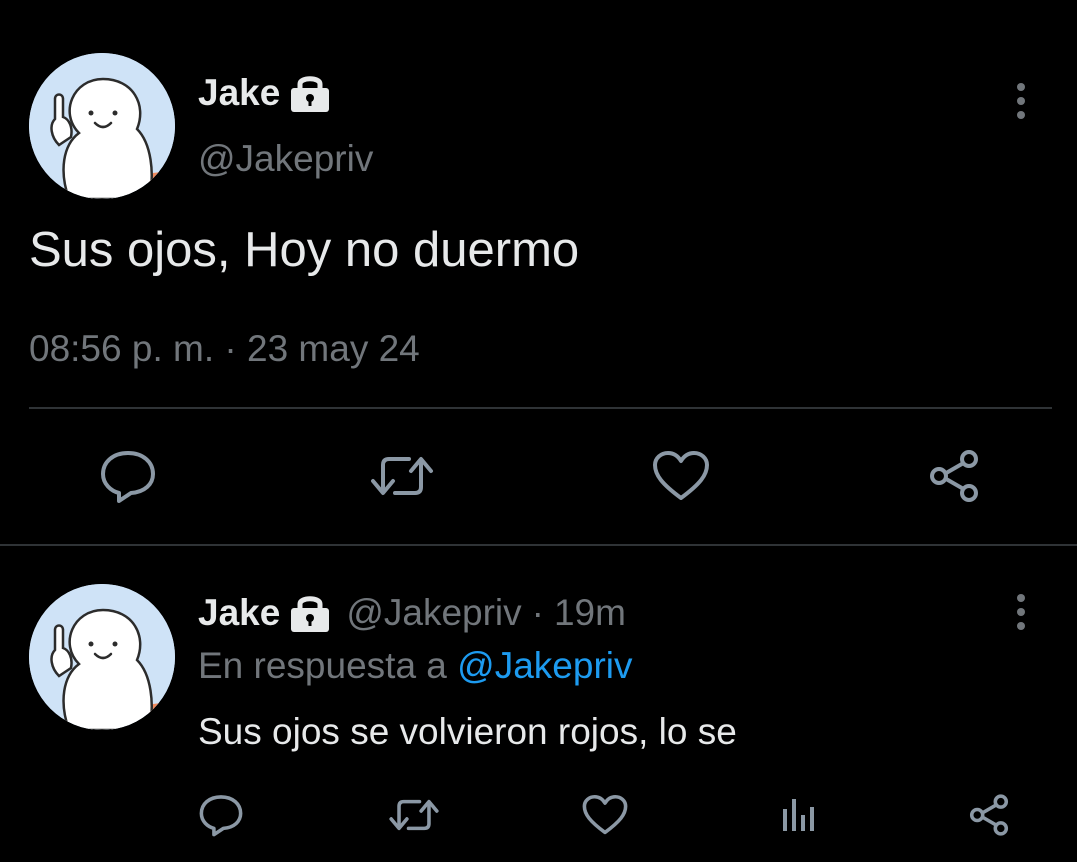 Image resolution: width=1077 pixels, height=862 pixels. I want to click on replying-to: En respuesta a @Jakepriv, so click(415, 666).